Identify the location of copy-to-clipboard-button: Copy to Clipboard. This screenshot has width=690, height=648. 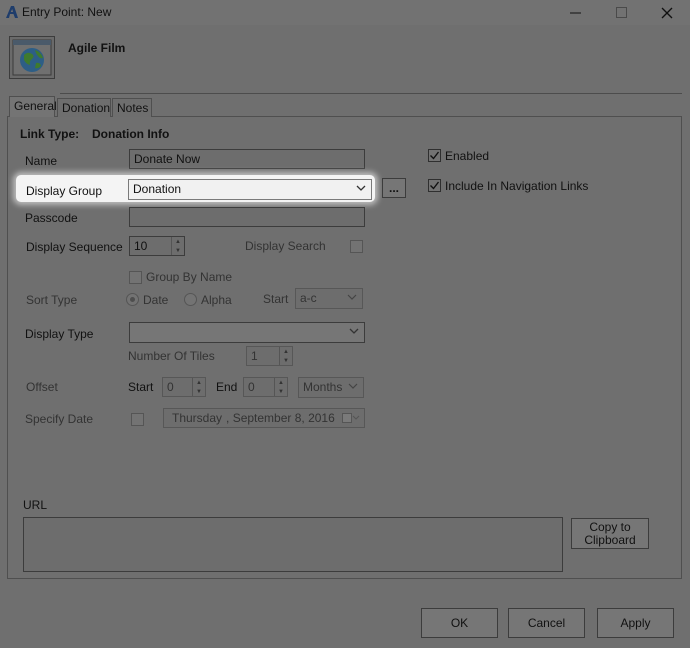
(610, 533).